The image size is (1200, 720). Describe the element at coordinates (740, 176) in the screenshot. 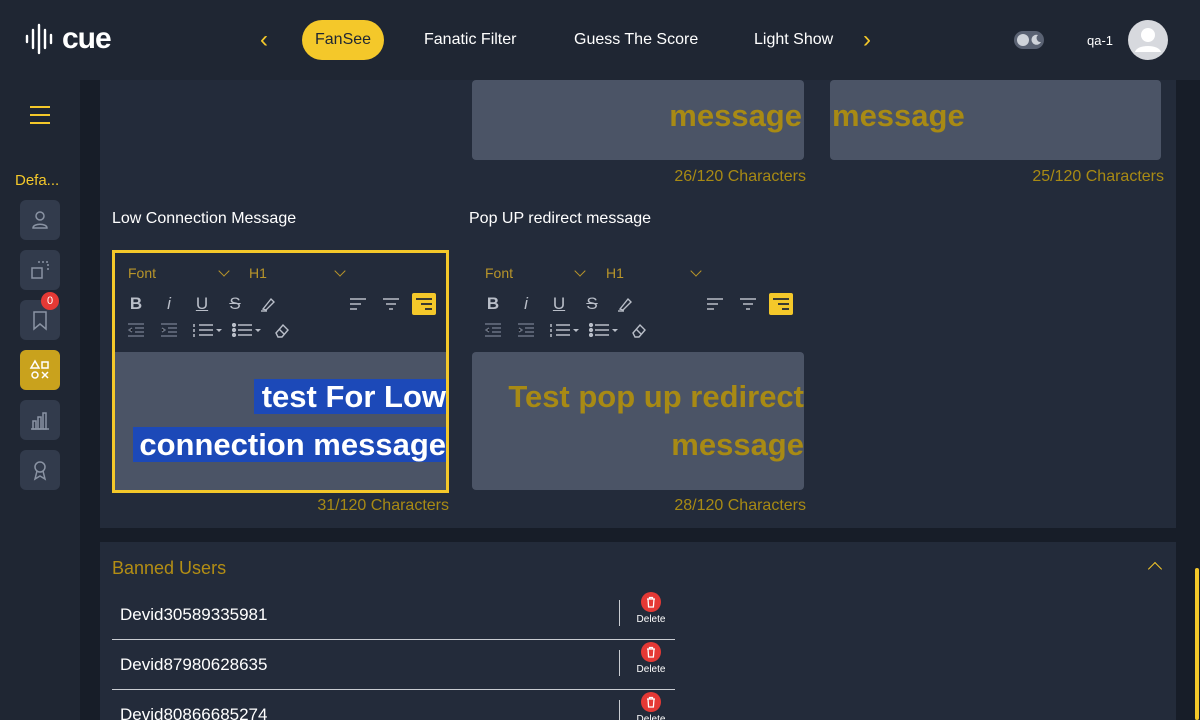

I see `char-count-top-left: 26/120 Characters` at that location.